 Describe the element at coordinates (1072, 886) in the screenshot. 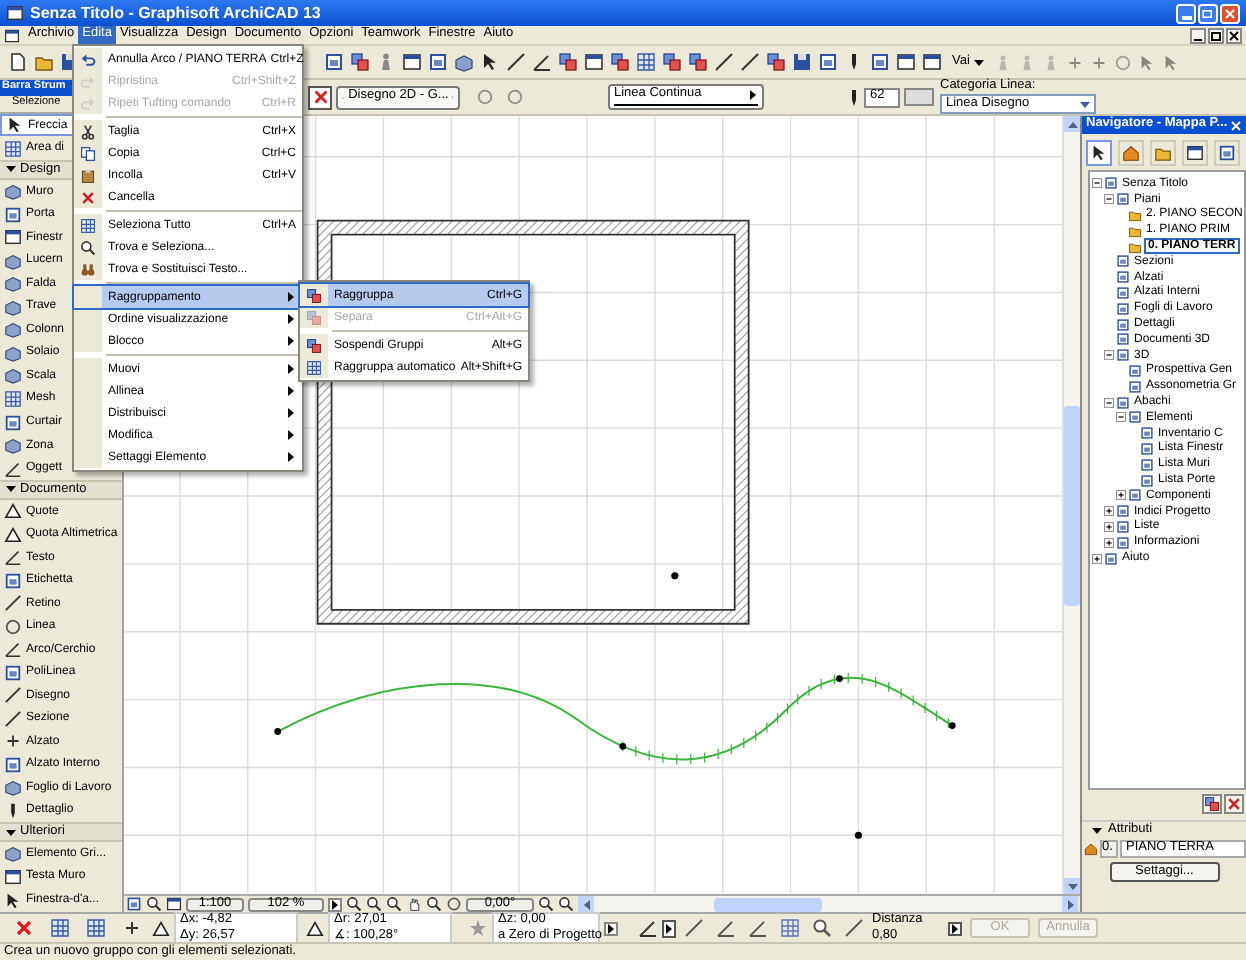

I see `scroll-down-icon` at that location.